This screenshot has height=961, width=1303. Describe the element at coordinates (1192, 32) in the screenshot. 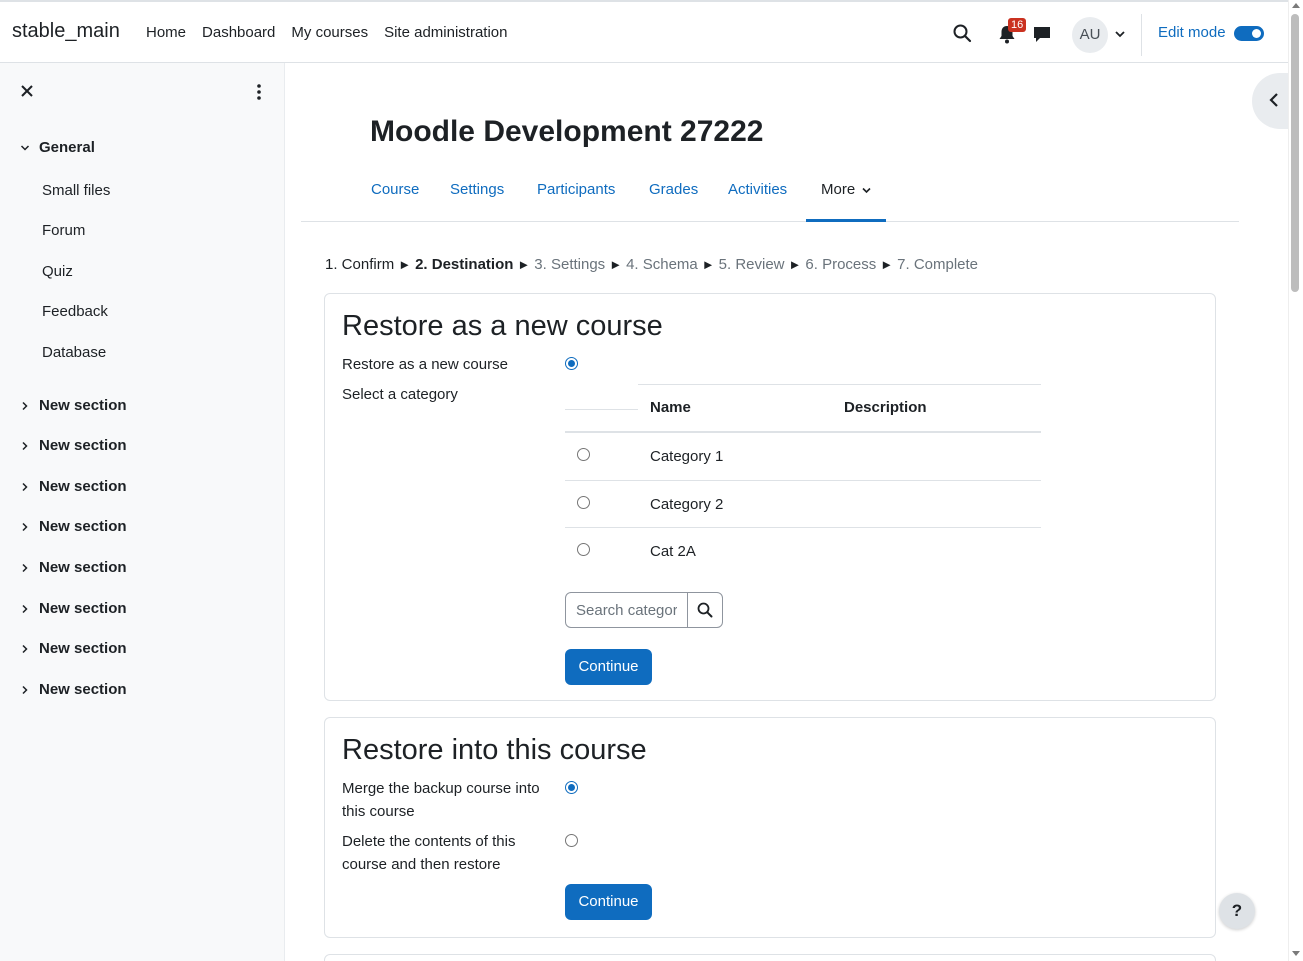

I see `edit-mode-label: Edit mode` at that location.